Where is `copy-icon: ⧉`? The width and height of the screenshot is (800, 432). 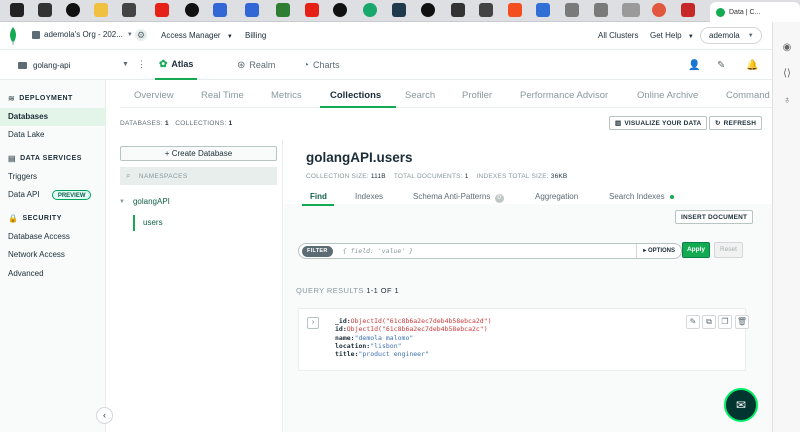 copy-icon: ⧉ is located at coordinates (709, 322).